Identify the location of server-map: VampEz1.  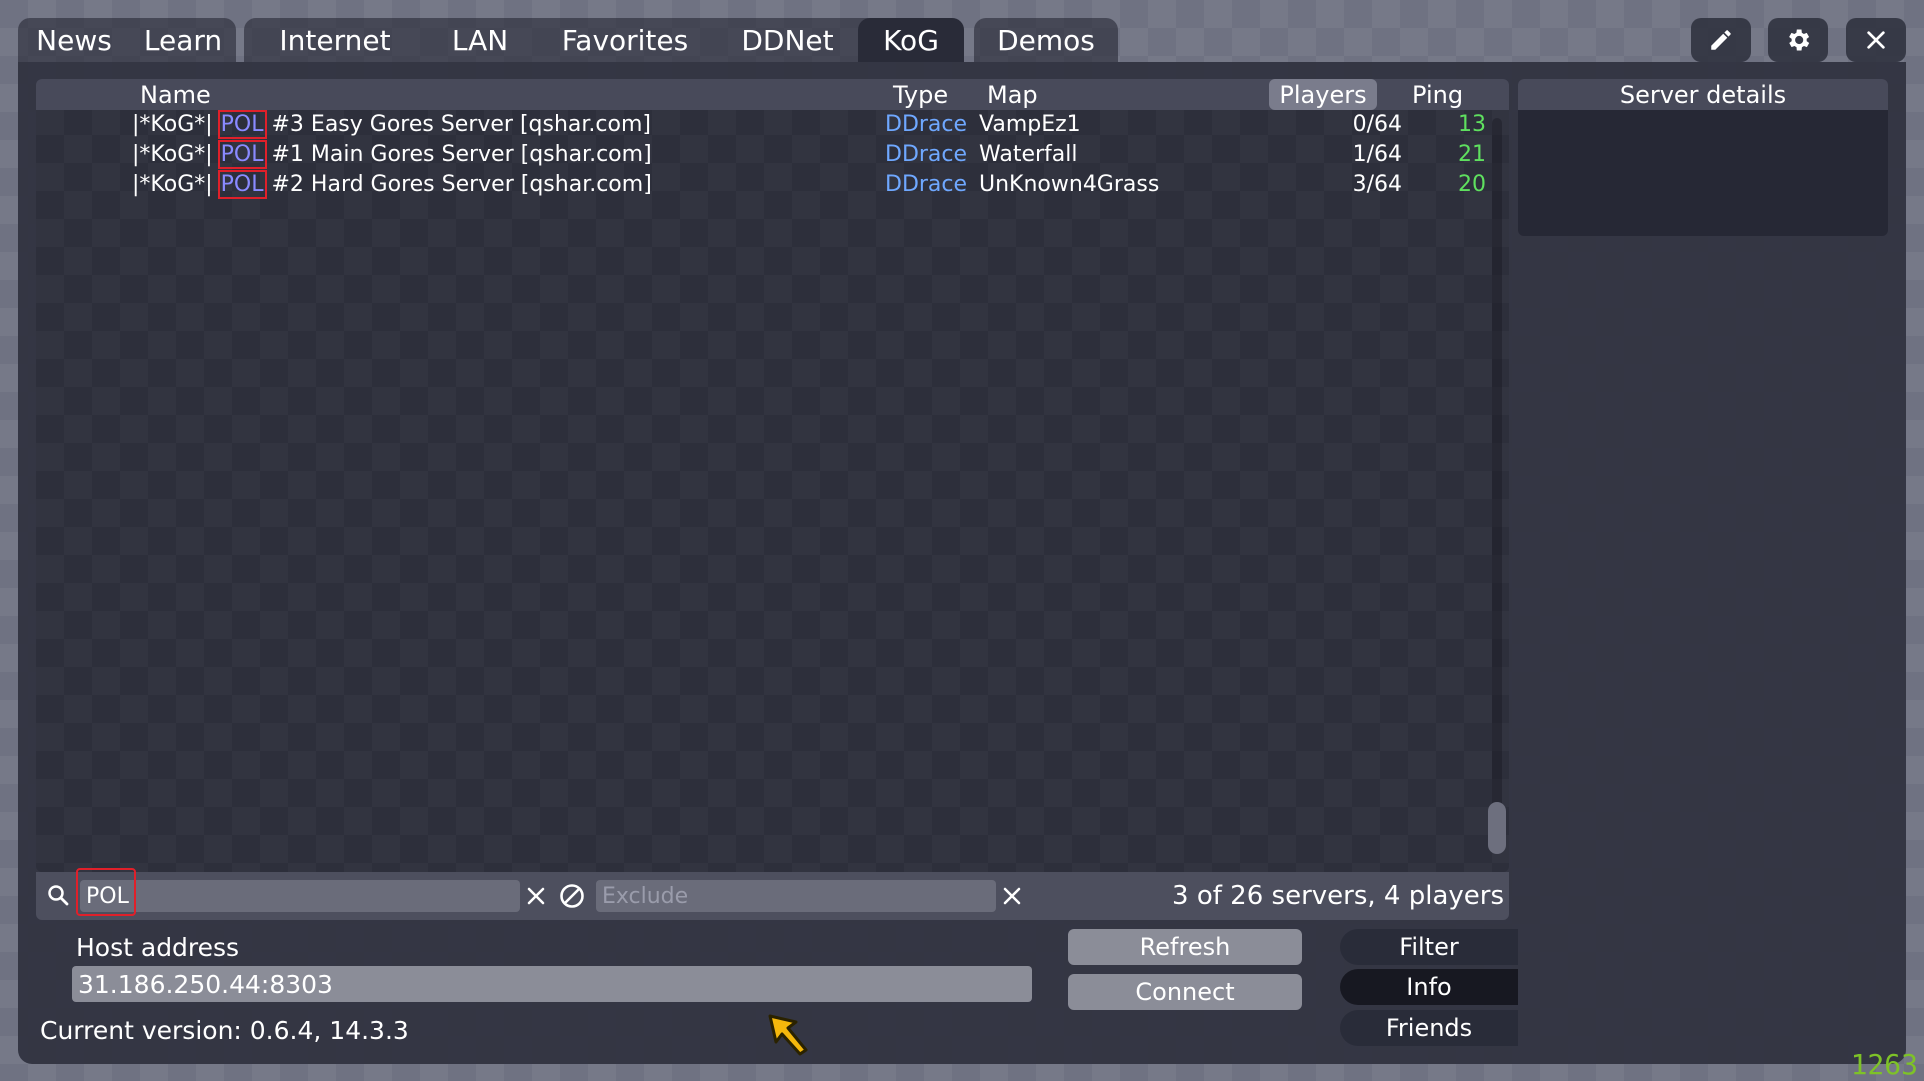
(1030, 124).